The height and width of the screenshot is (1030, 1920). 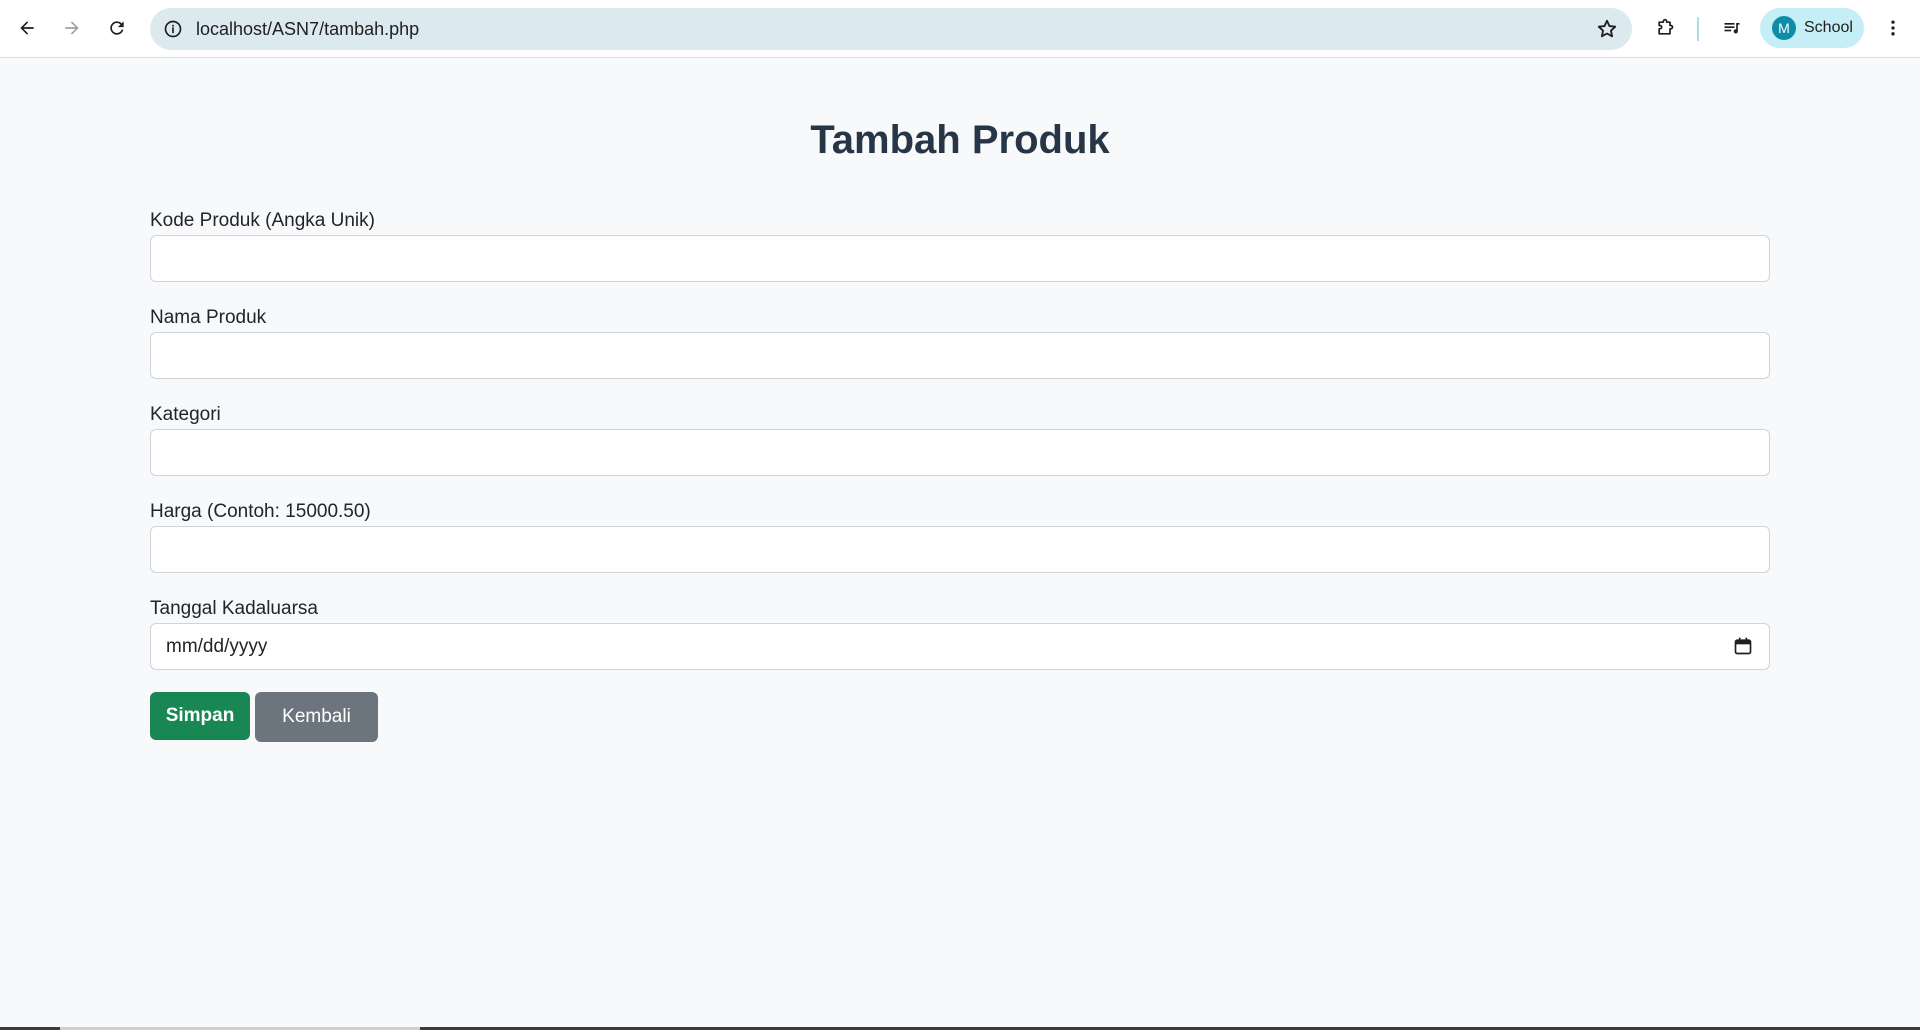 I want to click on back-button, so click(x=27, y=28).